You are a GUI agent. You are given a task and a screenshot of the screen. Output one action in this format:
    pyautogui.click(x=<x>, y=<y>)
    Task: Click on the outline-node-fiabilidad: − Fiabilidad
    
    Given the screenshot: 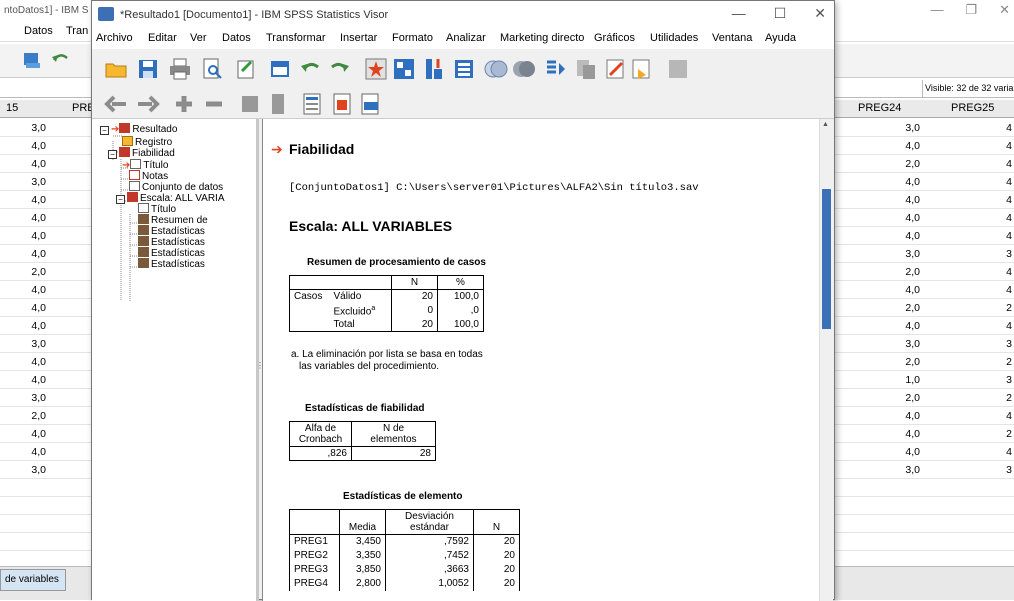 What is the action you would take?
    pyautogui.click(x=141, y=153)
    